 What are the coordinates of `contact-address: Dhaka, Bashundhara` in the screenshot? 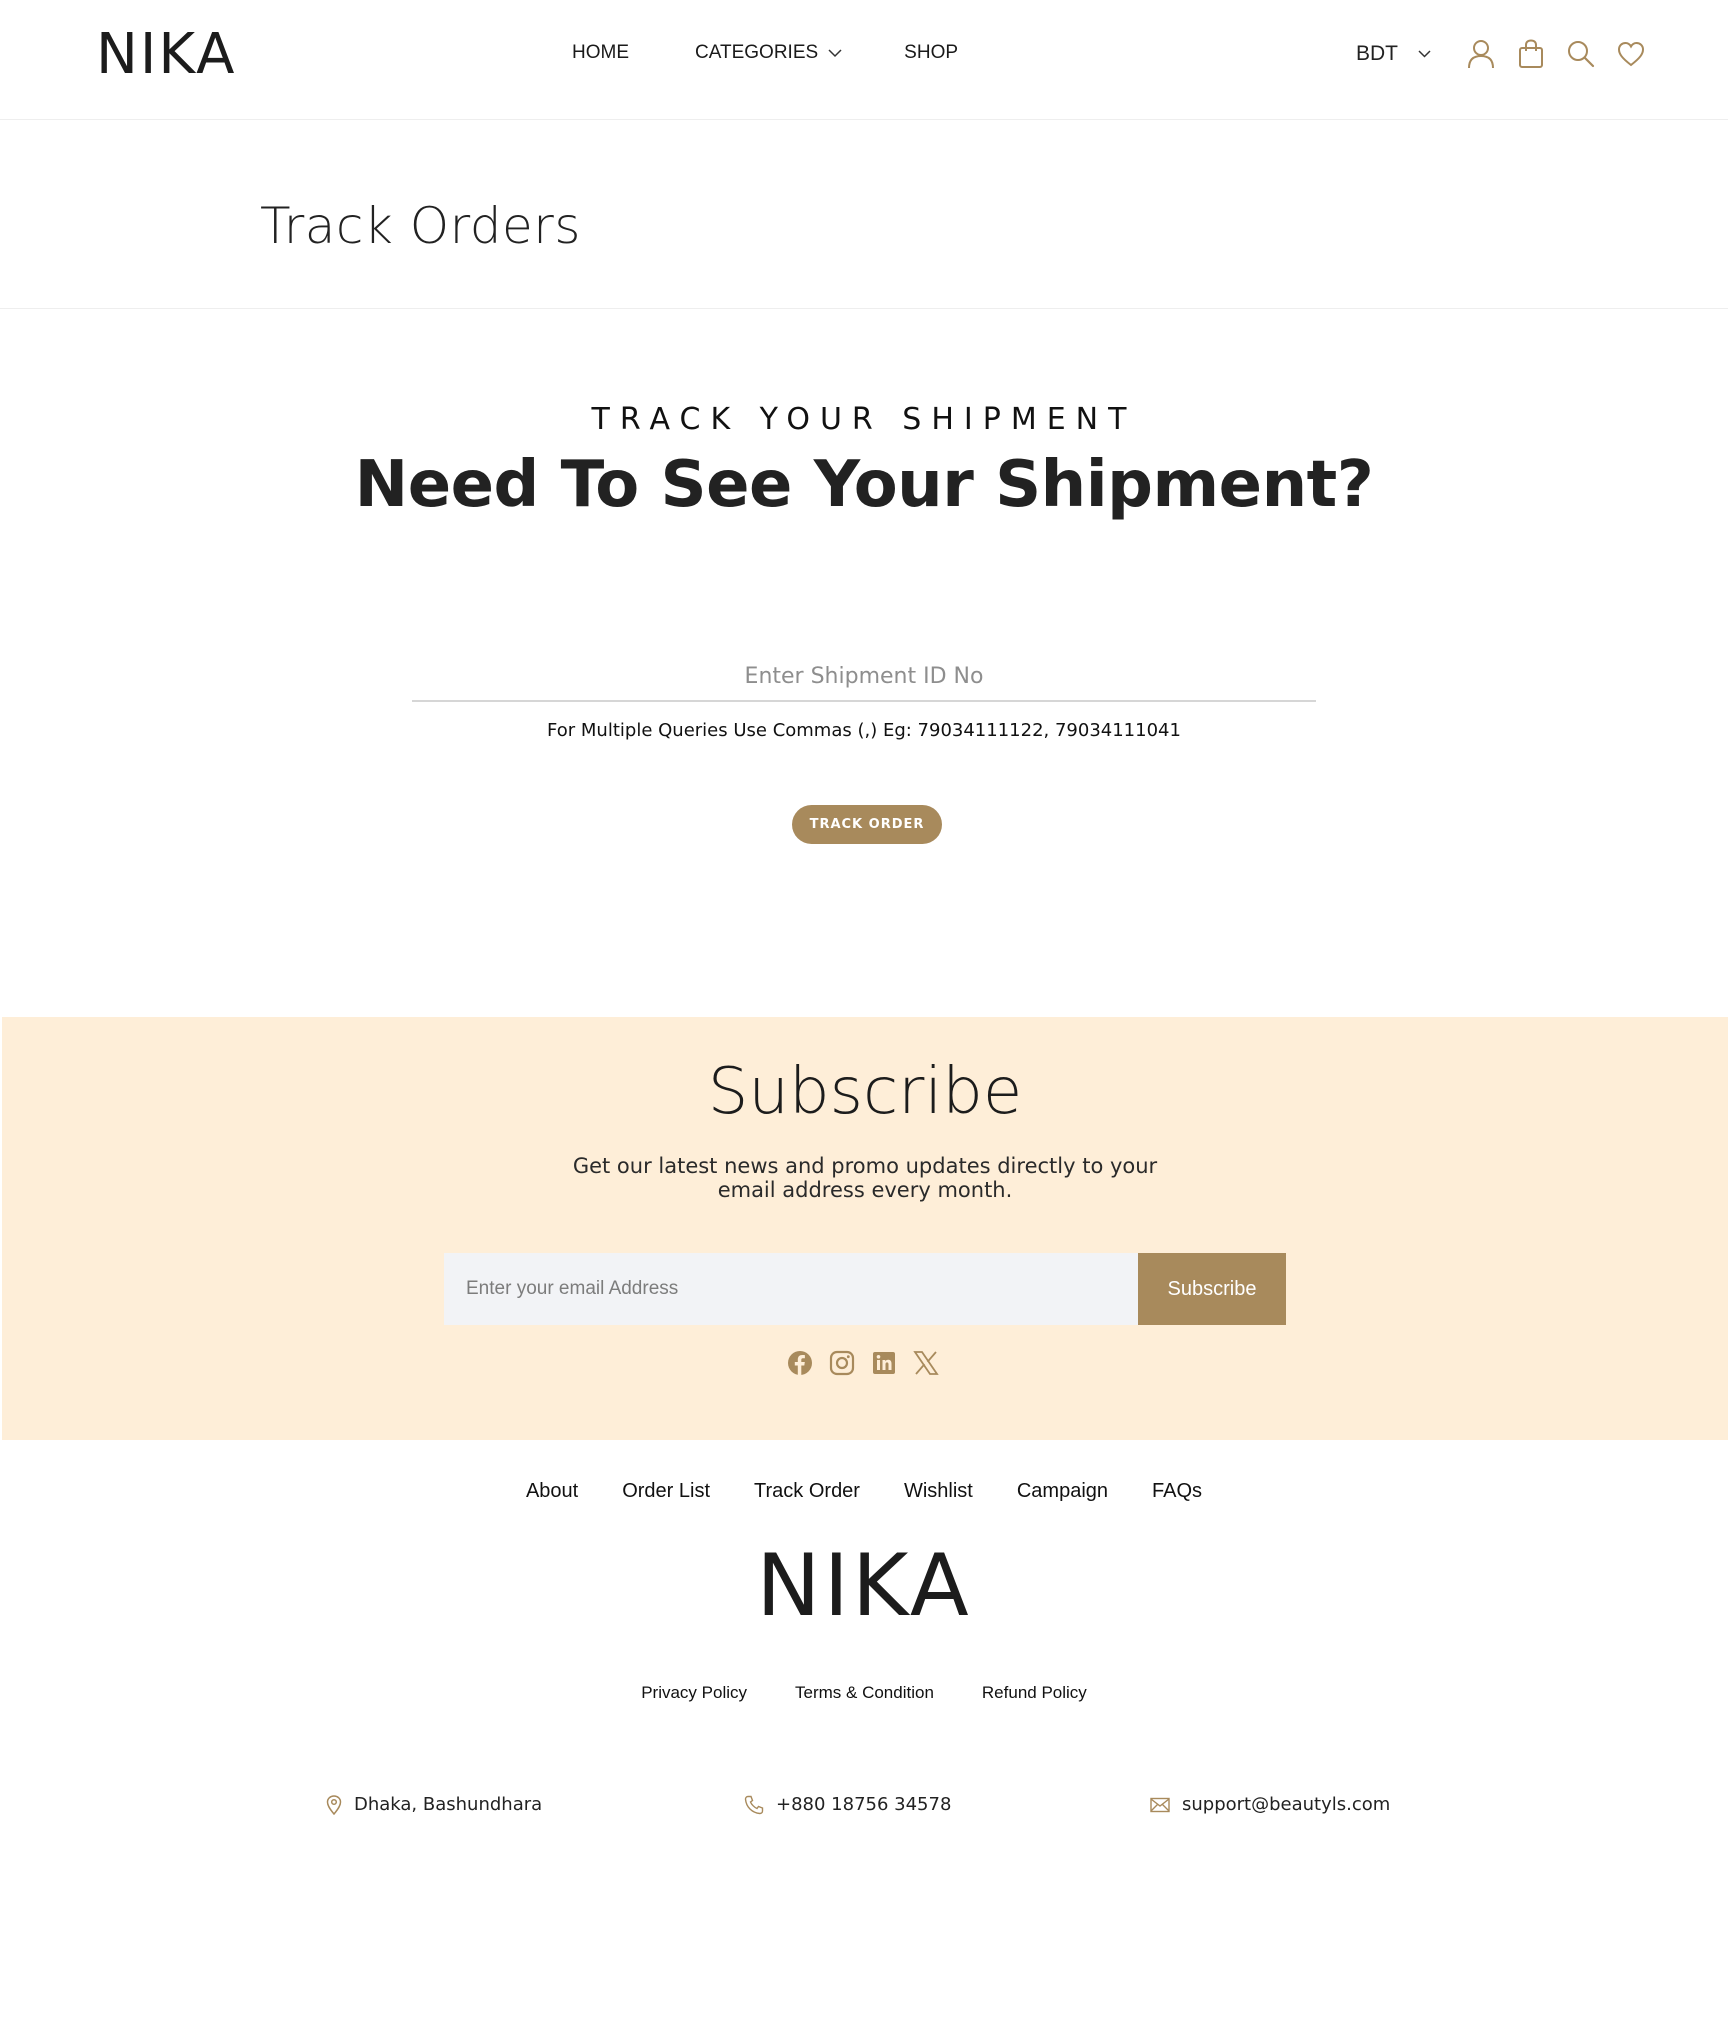 It's located at (434, 1804).